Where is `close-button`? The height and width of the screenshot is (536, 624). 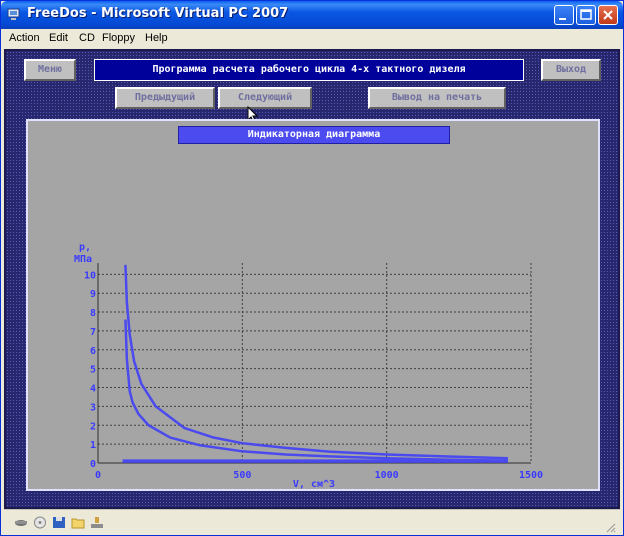
close-button is located at coordinates (608, 15).